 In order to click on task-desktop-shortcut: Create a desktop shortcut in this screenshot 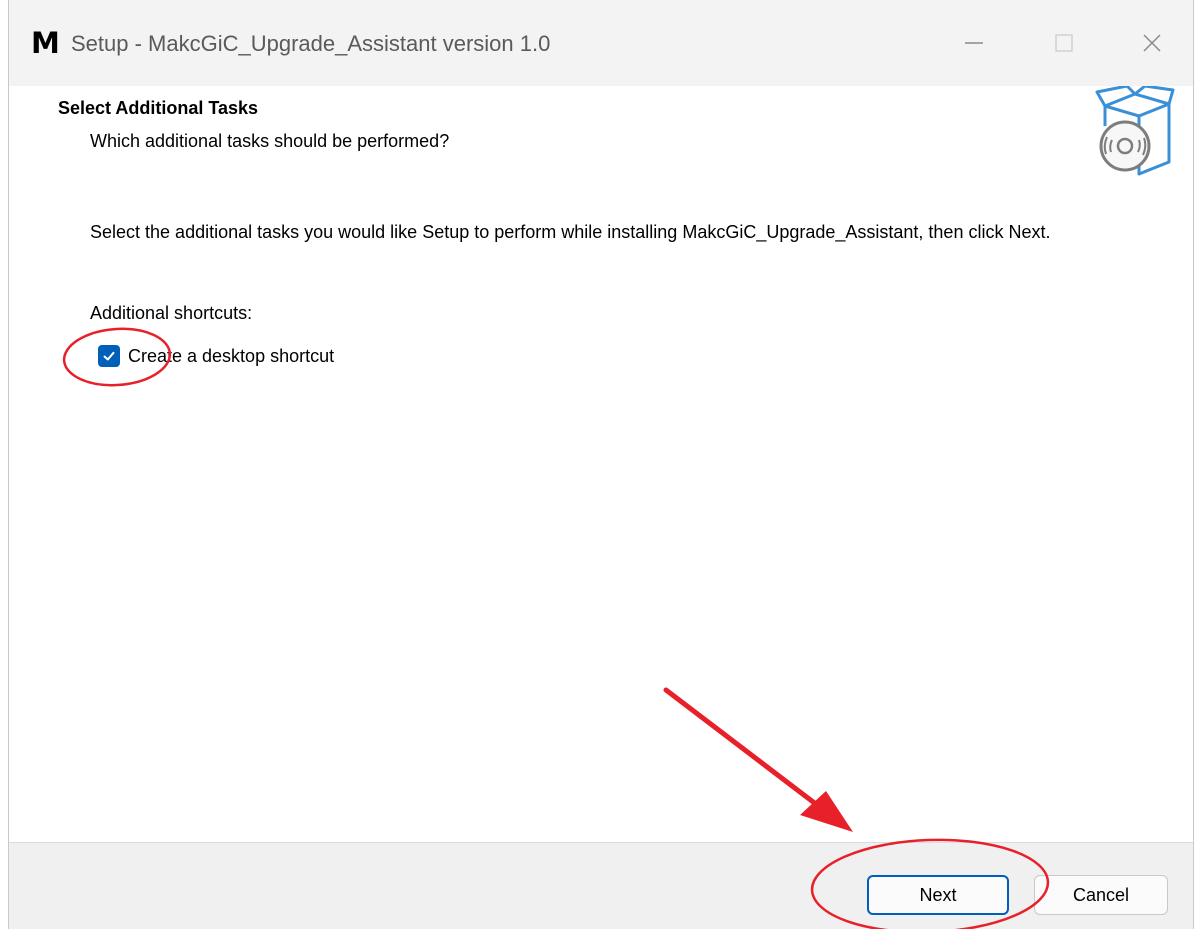, I will do `click(216, 356)`.